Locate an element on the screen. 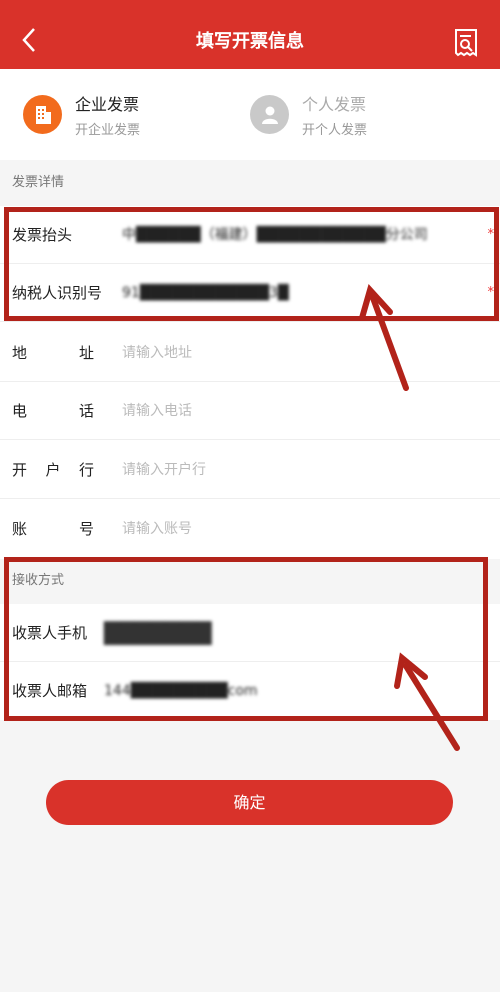  invoice-type-label: 企业发票 is located at coordinates (107, 104).